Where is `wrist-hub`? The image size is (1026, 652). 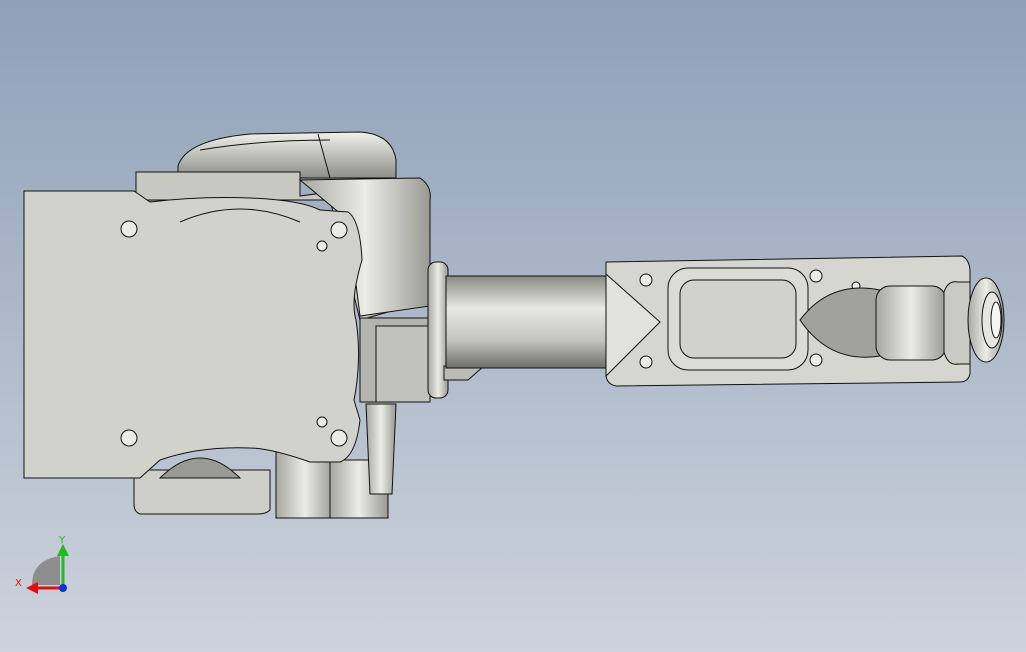 wrist-hub is located at coordinates (957, 323).